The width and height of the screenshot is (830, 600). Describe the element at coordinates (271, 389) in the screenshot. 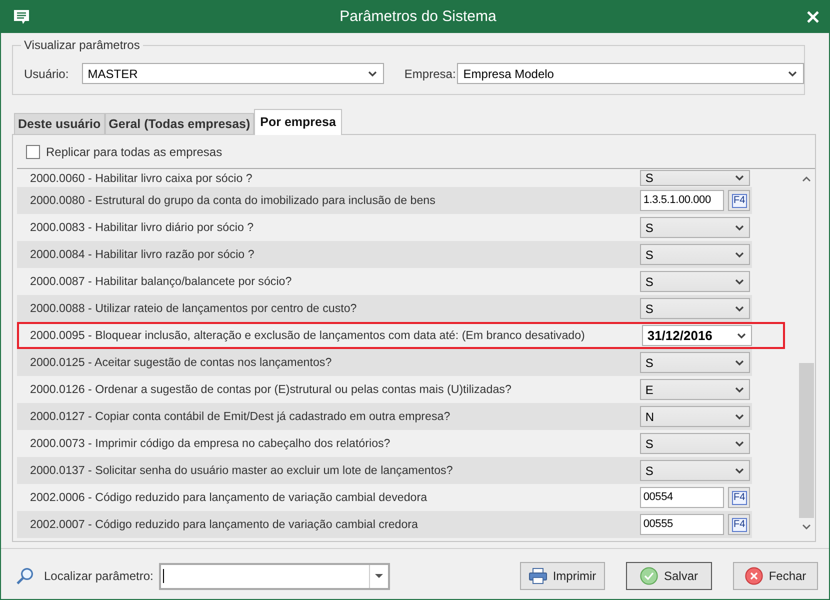

I see `parameter-label: 2000.0126 - Ordenar a sugestão de contas por (E)strutural ou pelas contas mais (U)tilizadas?` at that location.